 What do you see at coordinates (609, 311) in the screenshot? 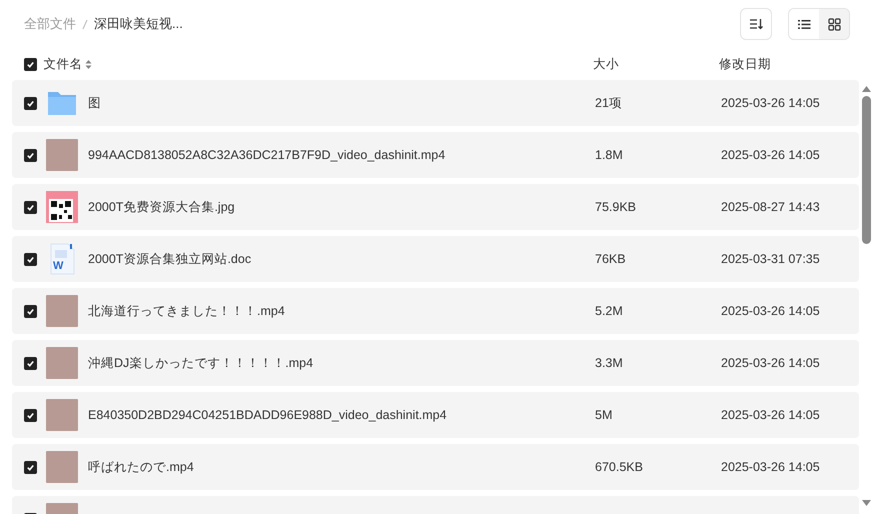
I see `file-size: 5.2M` at bounding box center [609, 311].